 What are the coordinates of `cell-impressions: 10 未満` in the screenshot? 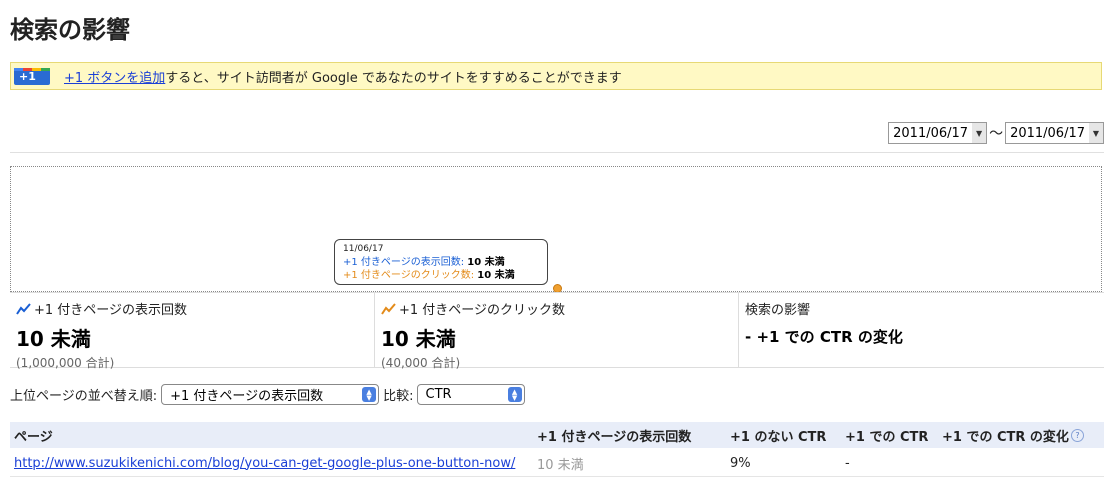 It's located at (560, 465).